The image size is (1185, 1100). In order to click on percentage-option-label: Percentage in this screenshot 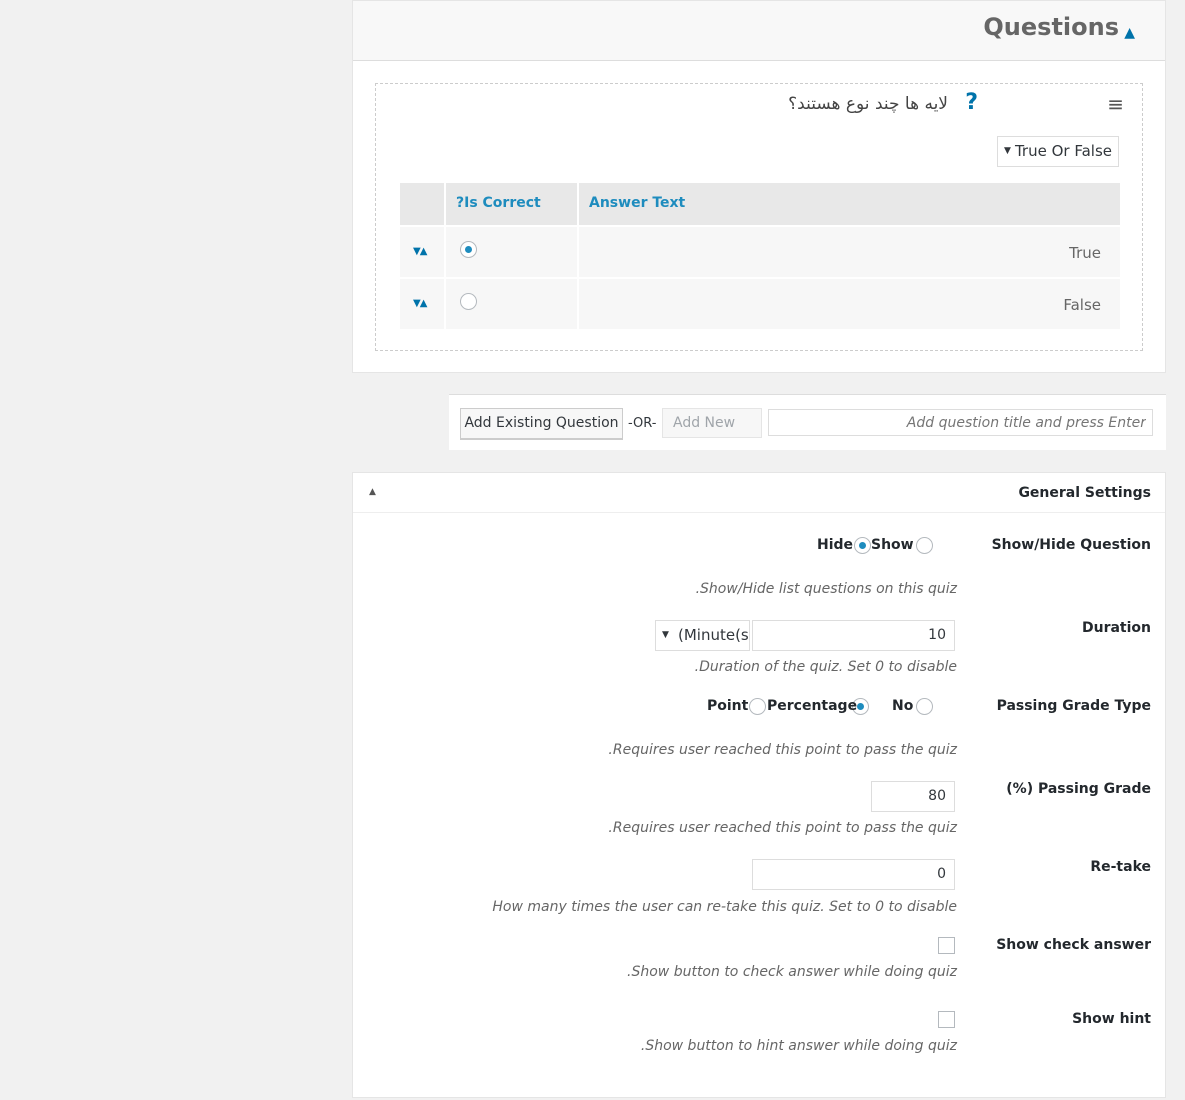, I will do `click(812, 706)`.